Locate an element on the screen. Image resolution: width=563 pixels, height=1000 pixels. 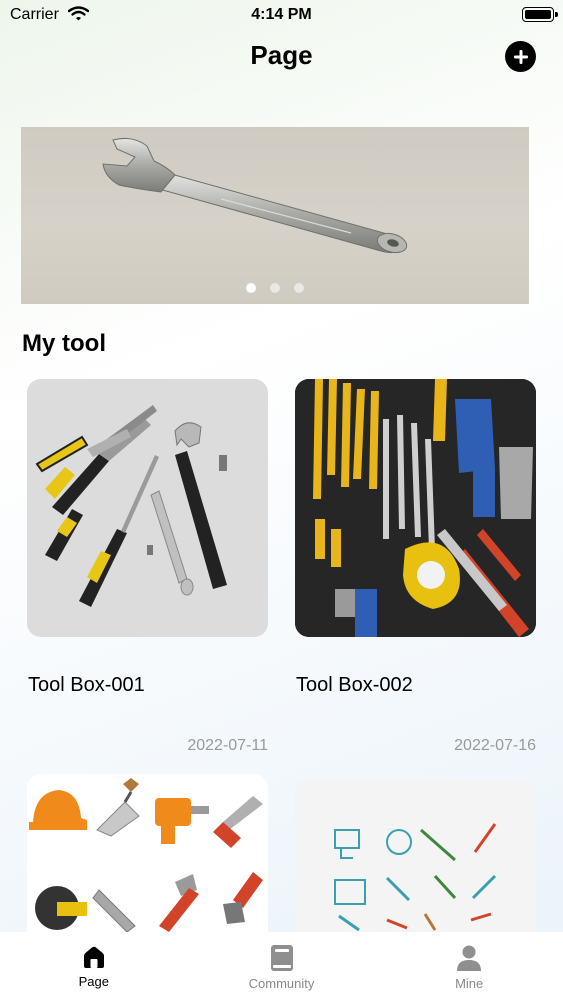
tool-wall-image is located at coordinates (415, 508).